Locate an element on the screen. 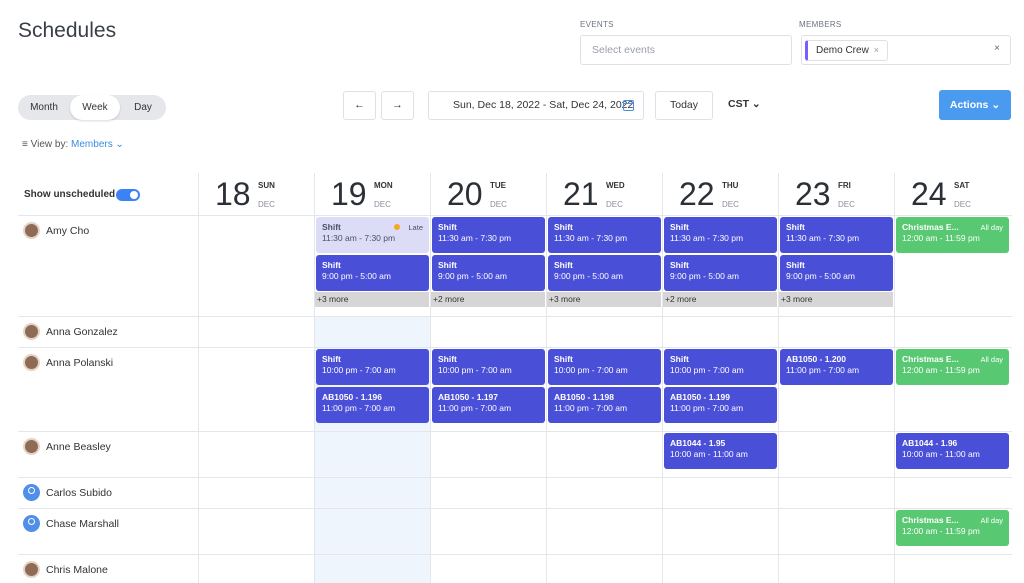 This screenshot has height=583, width=1024. event-card: Shift 11:30 am - 7:30 pm Late is located at coordinates (372, 235).